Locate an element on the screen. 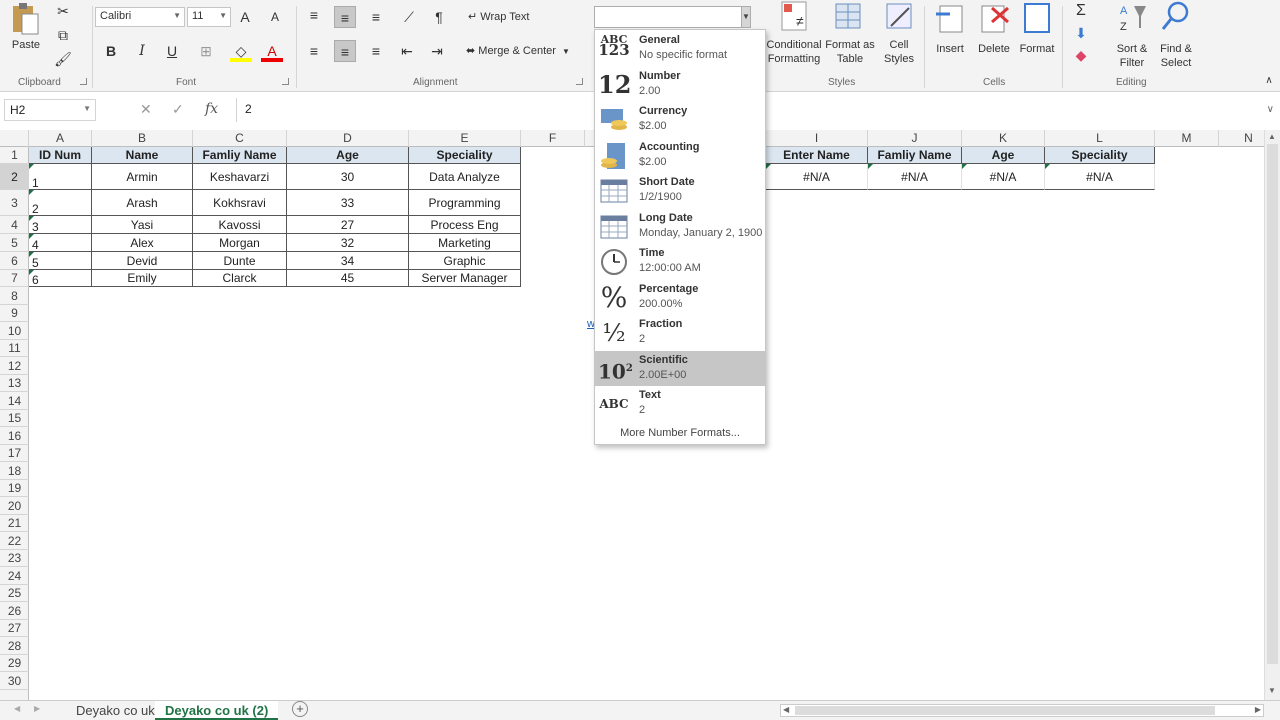  lookup-header-cell: Age is located at coordinates (1003, 155).